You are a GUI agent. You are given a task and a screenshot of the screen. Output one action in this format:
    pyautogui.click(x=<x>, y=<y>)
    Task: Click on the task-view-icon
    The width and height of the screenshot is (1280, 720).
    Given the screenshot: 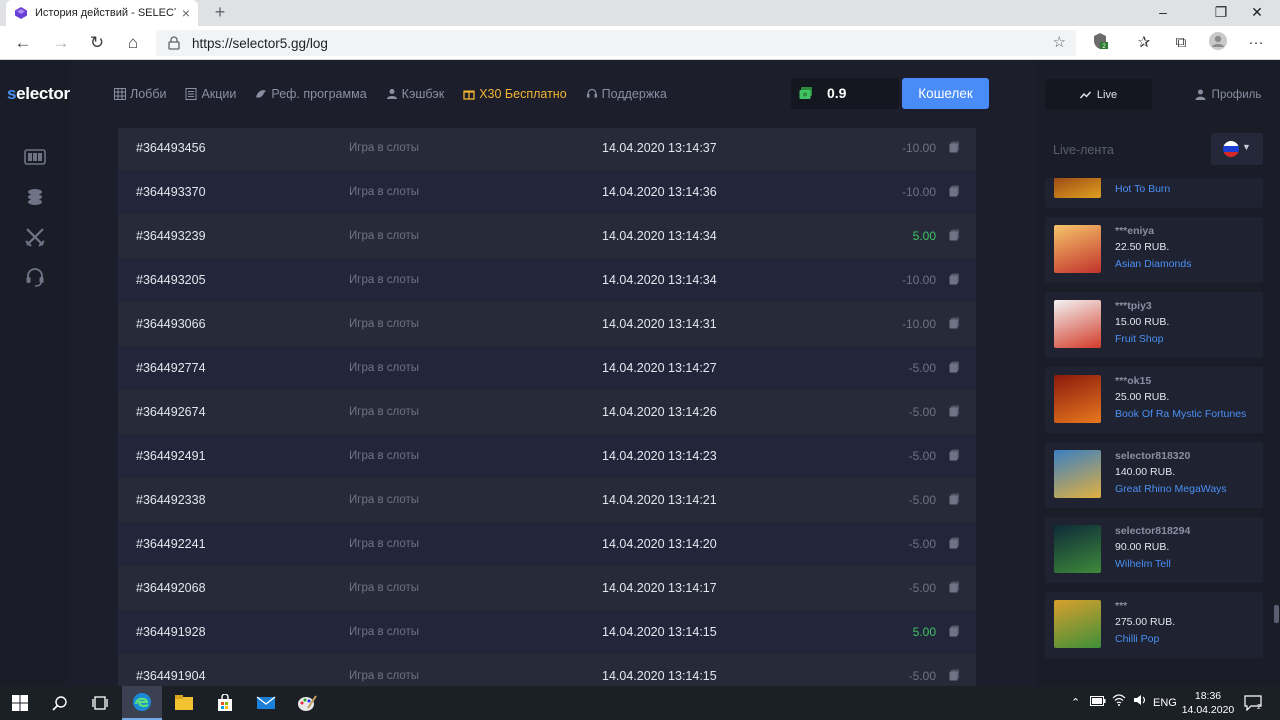 What is the action you would take?
    pyautogui.click(x=100, y=703)
    